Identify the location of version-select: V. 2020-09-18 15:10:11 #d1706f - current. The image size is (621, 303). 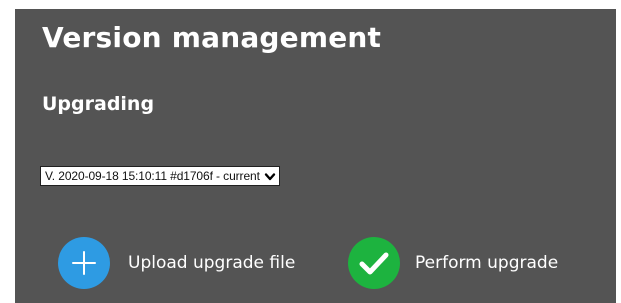
(160, 176).